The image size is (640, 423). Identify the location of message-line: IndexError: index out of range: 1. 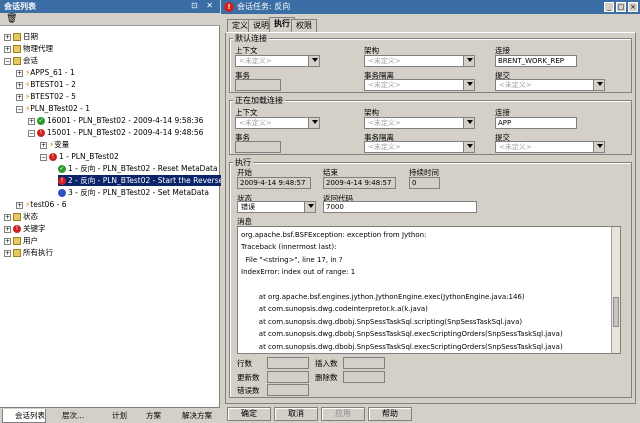
(298, 272).